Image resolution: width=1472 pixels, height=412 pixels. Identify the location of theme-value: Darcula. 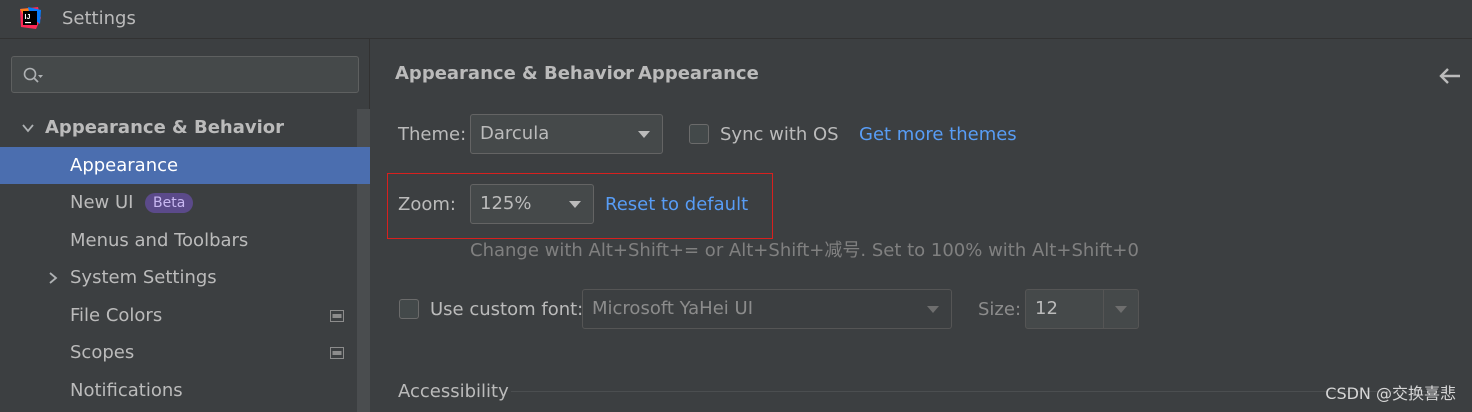
(515, 133).